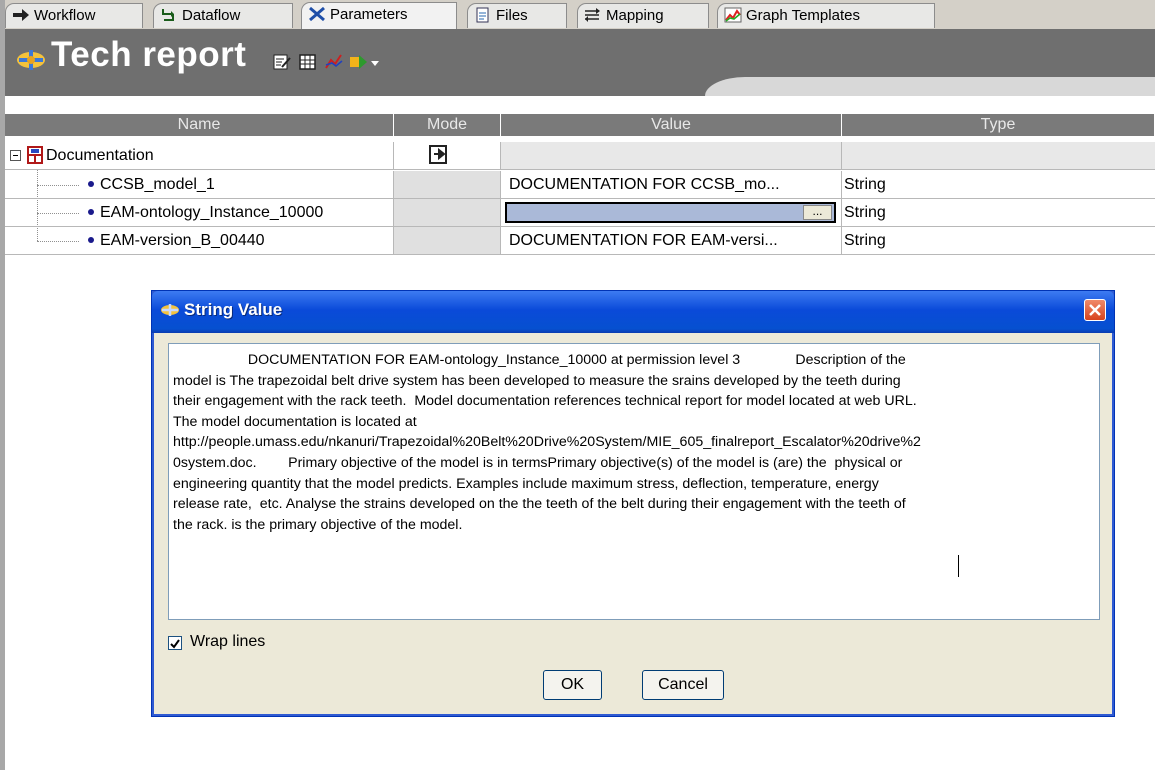 This screenshot has width=1155, height=770. Describe the element at coordinates (295, 421) in the screenshot. I see `text-line: The model documentation is located at` at that location.